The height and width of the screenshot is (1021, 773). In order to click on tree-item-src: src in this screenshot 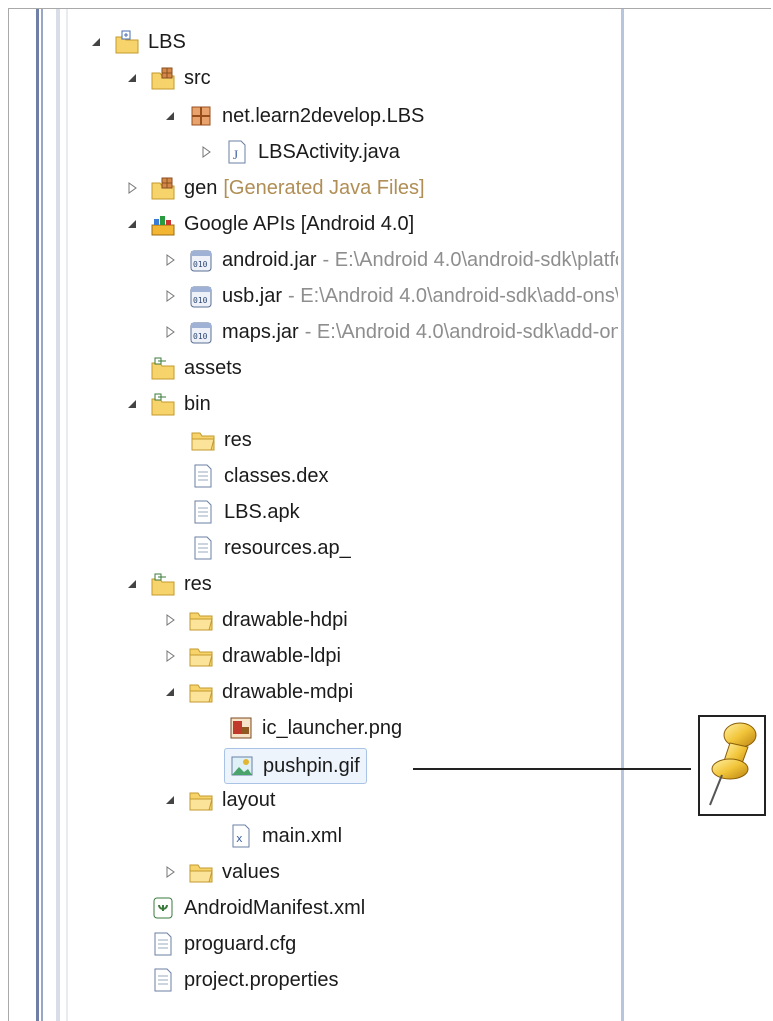, I will do `click(166, 78)`.